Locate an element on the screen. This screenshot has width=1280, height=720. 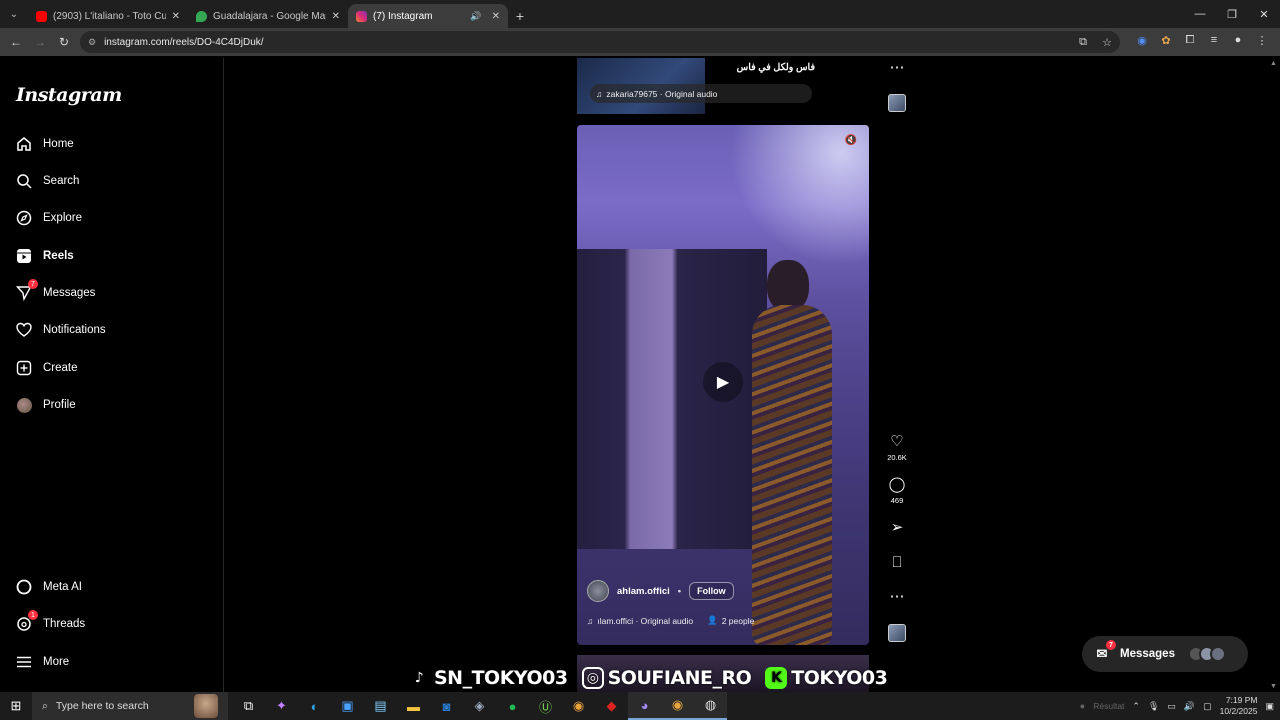
display-icon: ▢ is located at coordinates (1207, 706).